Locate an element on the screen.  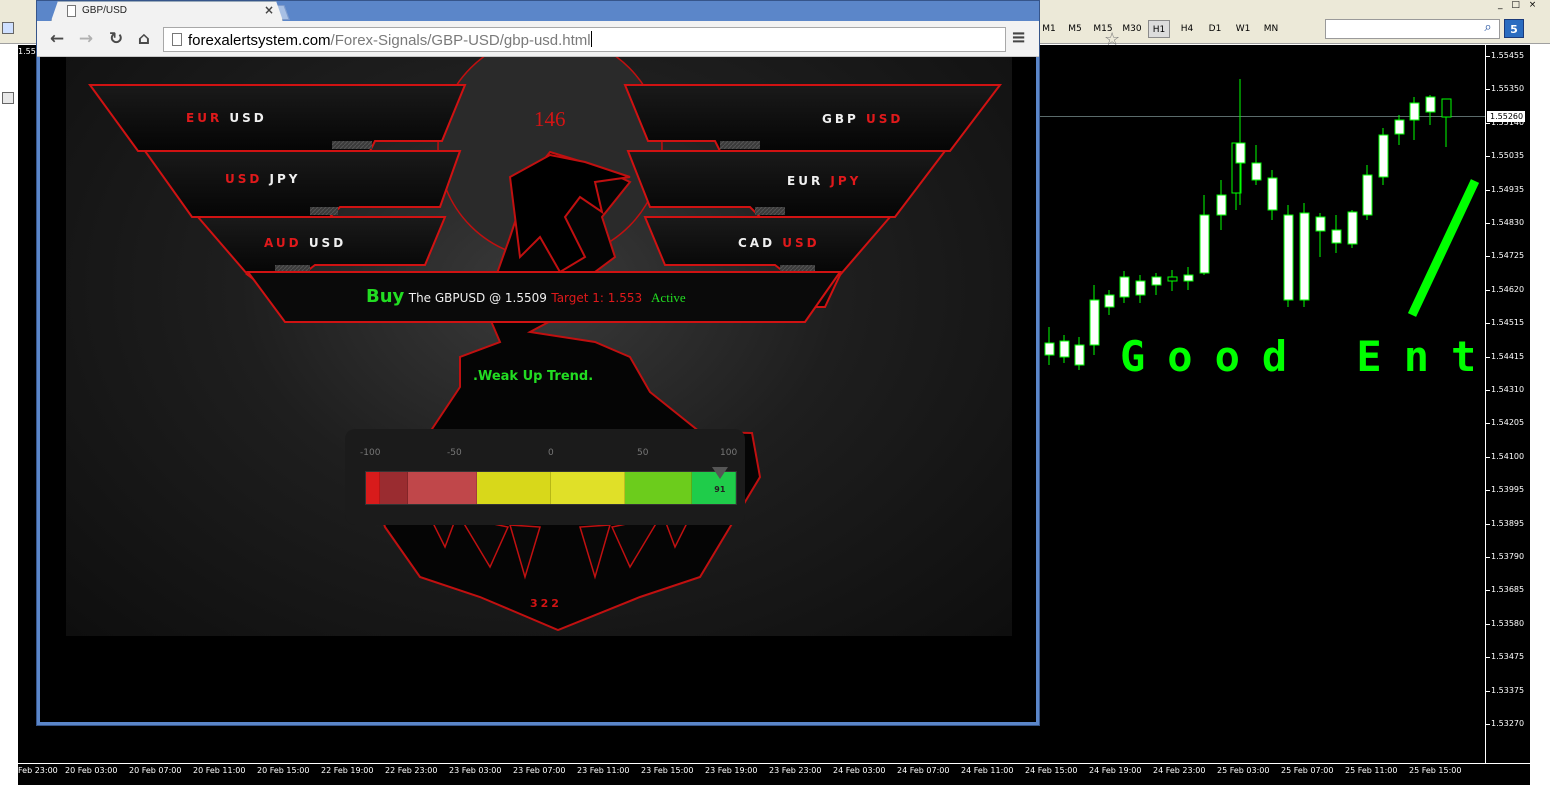
search-icon: ⌕ is located at coordinates (1488, 28).